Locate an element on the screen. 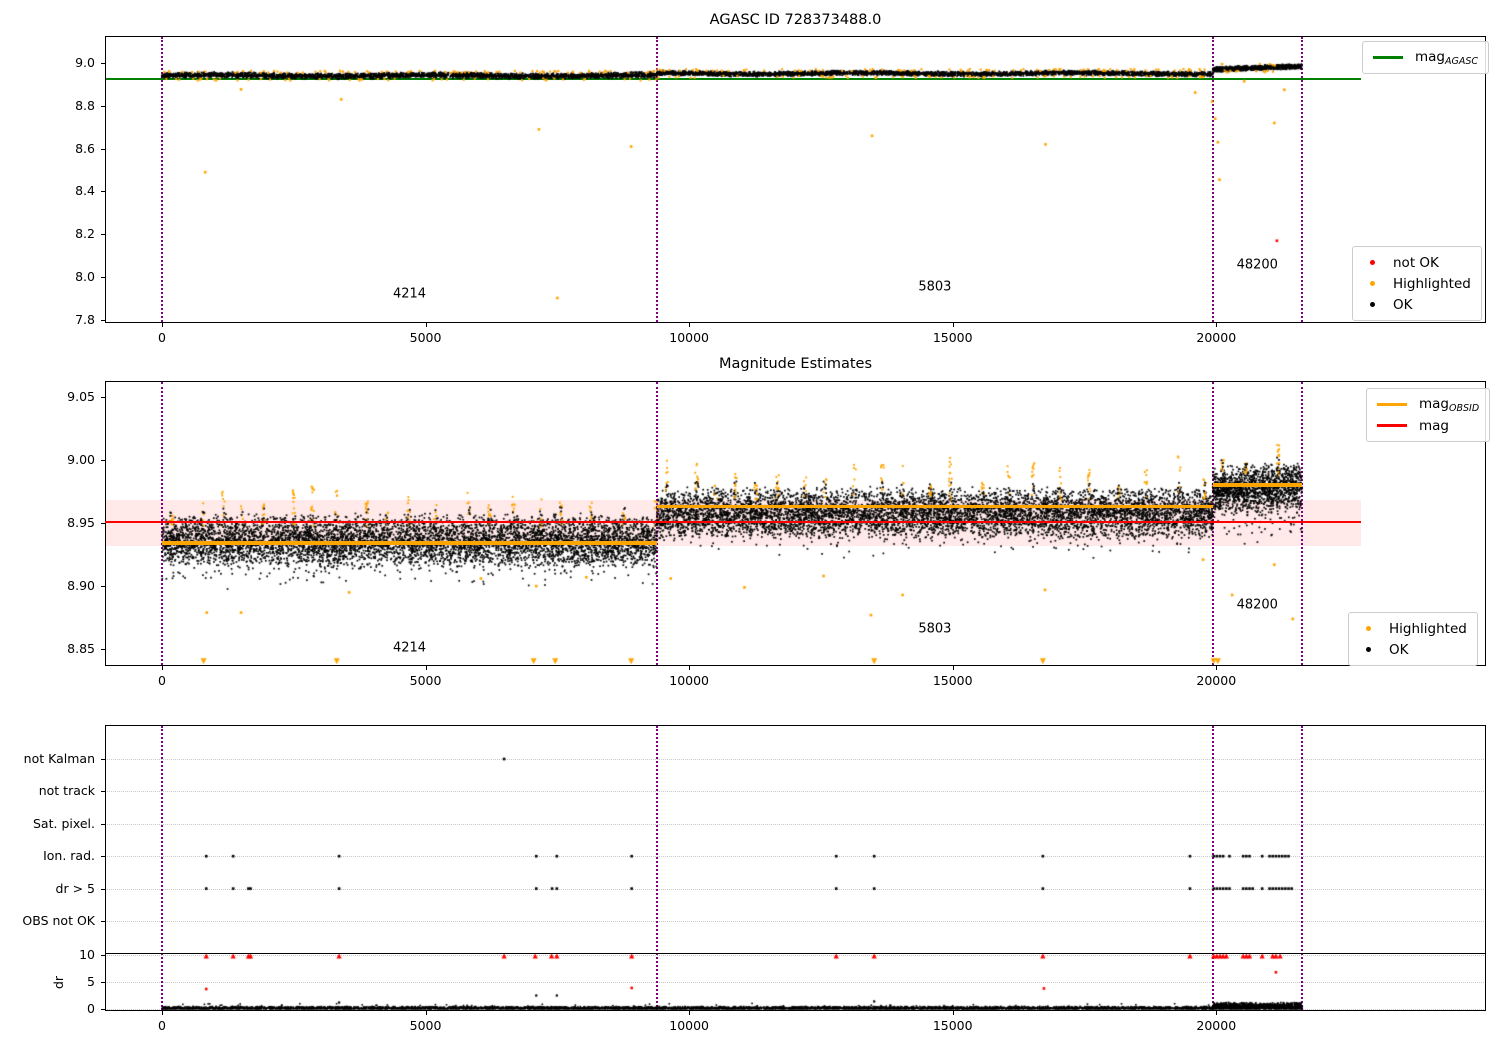  legend-row: magOBSID is located at coordinates (1428, 404).